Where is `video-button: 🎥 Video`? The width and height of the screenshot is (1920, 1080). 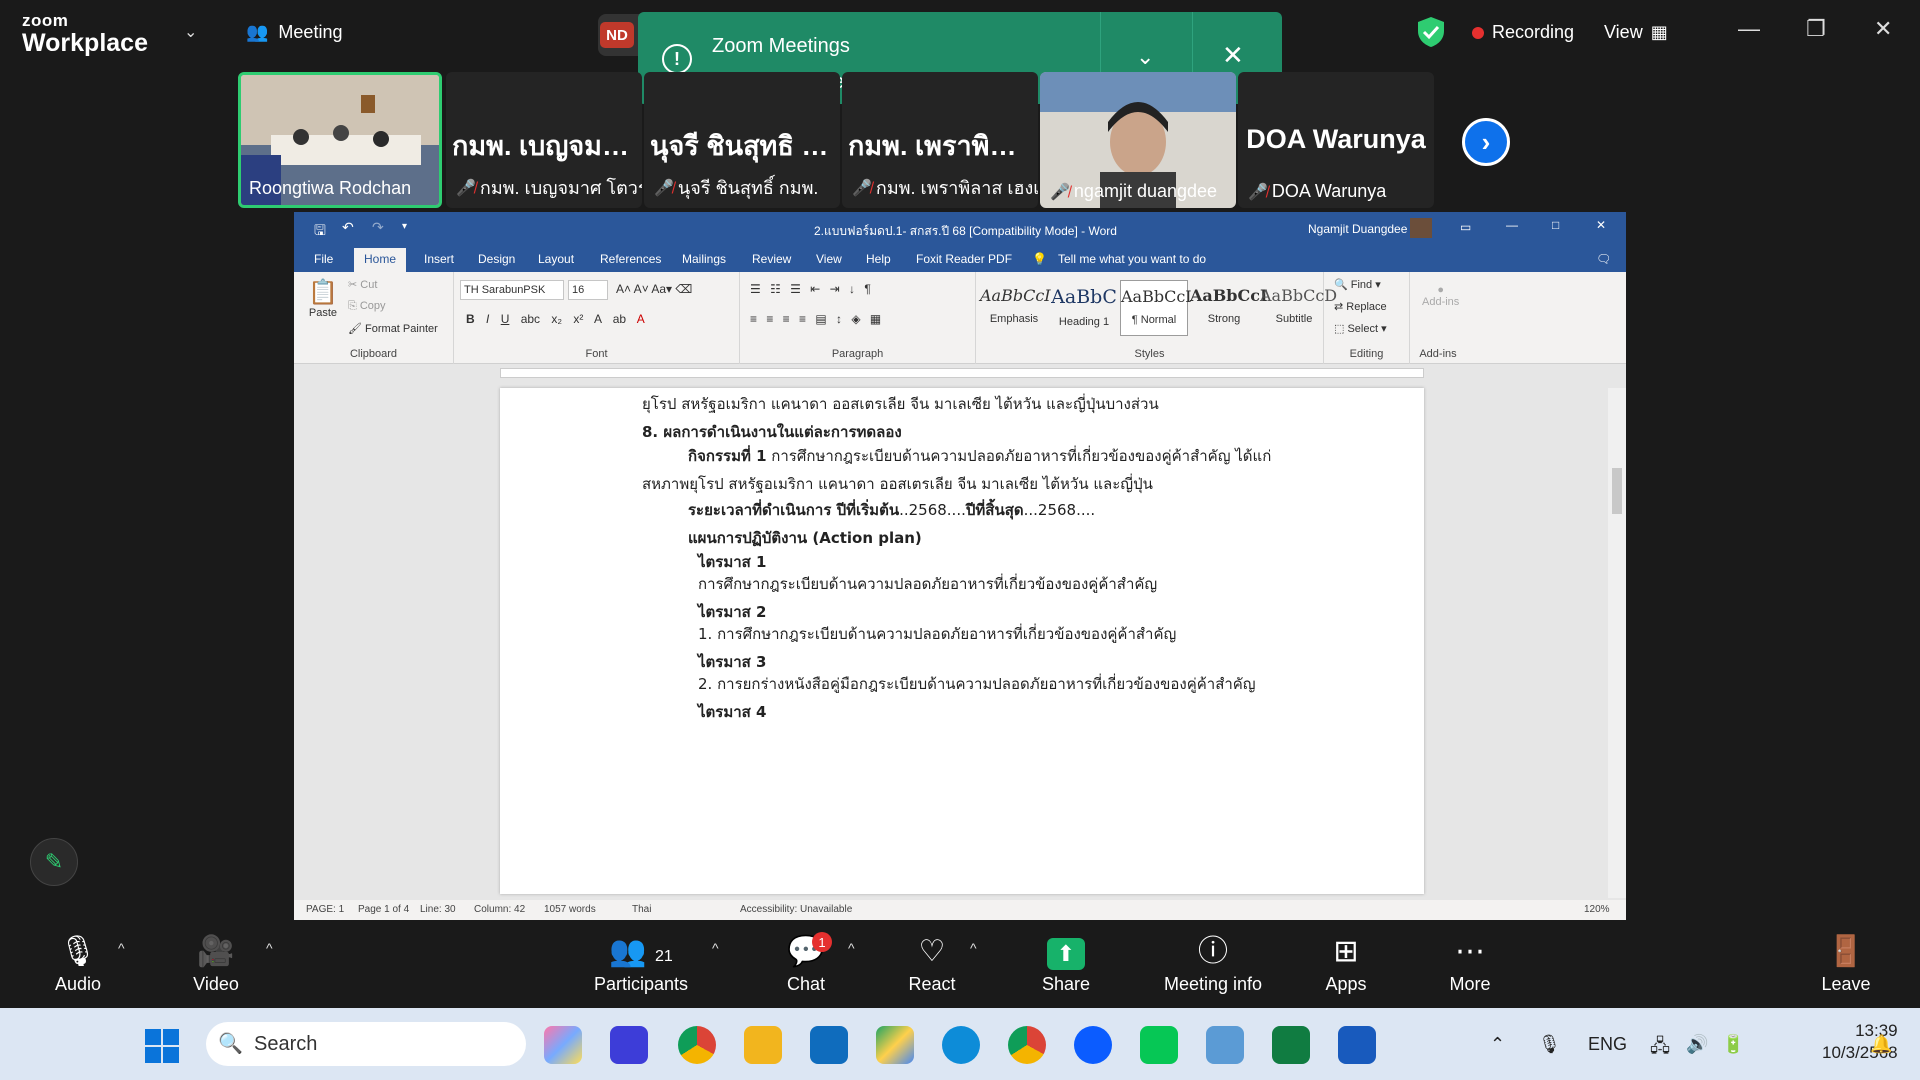
video-button: 🎥 Video is located at coordinates (216, 964).